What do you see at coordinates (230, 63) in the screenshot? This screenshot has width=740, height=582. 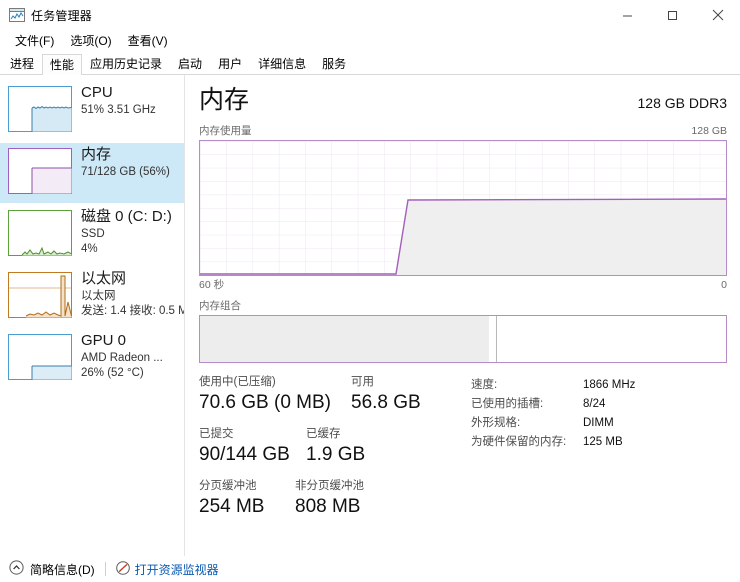 I see `tab-users: 用户` at bounding box center [230, 63].